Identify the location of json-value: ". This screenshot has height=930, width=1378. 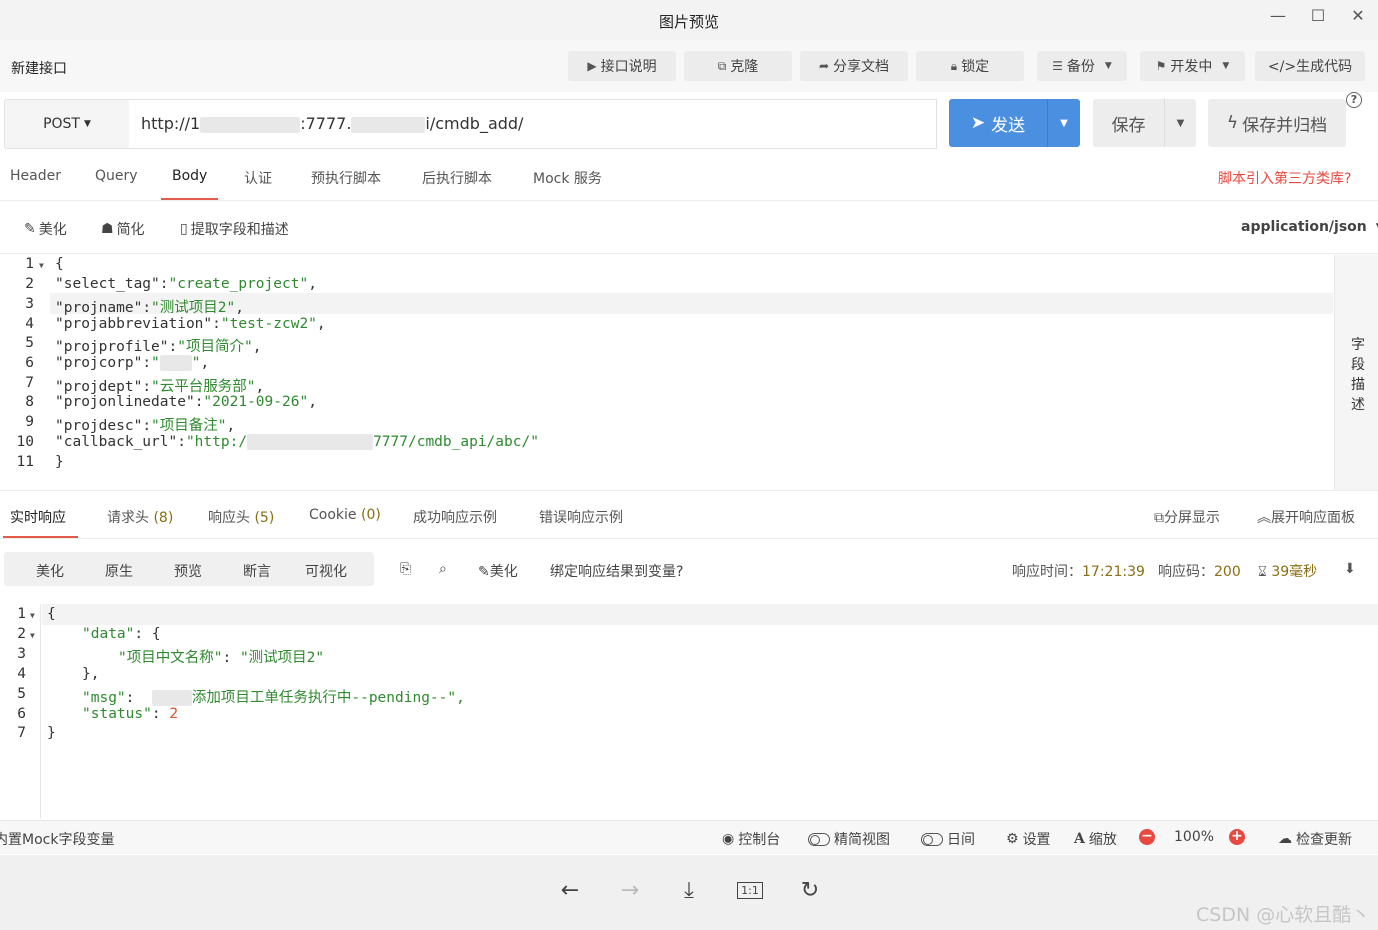
(155, 363).